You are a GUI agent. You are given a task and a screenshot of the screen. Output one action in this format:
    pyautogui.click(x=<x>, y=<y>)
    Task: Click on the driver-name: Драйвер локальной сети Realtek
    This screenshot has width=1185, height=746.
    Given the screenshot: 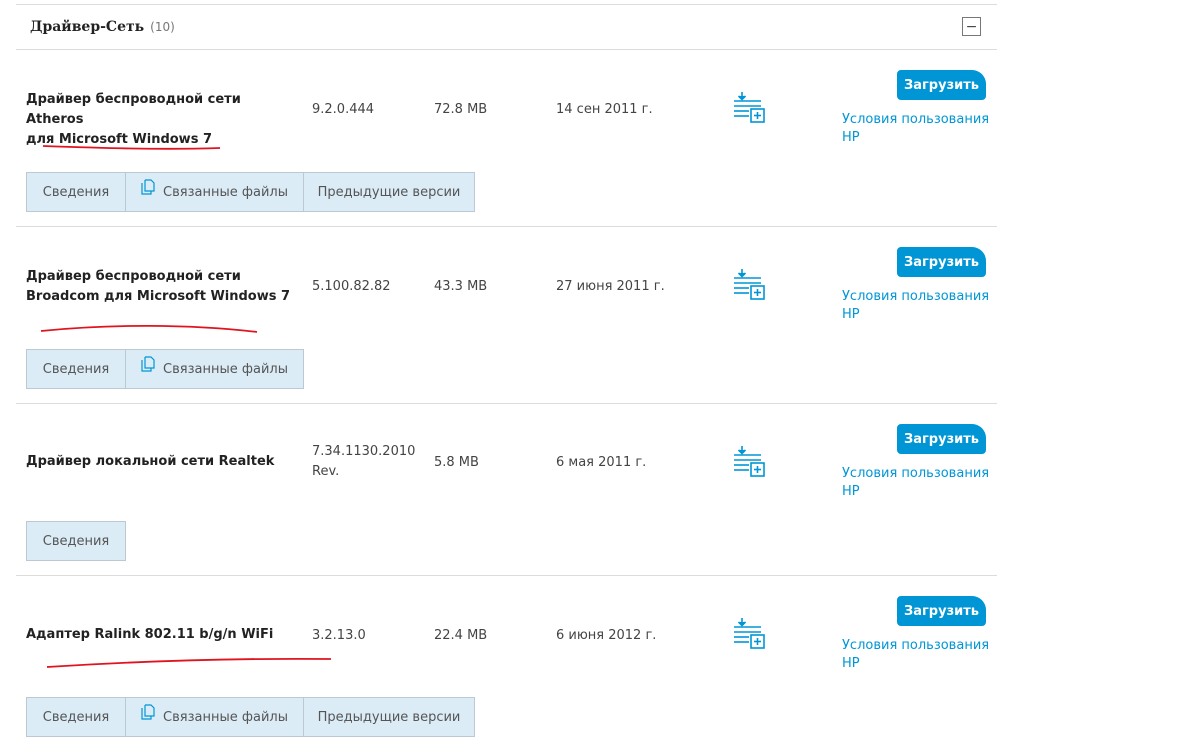 What is the action you would take?
    pyautogui.click(x=160, y=462)
    